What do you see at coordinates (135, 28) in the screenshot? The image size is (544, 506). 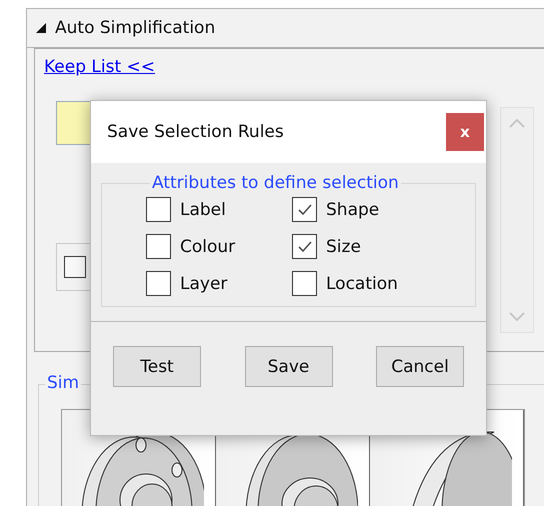 I see `panel-title: Auto Simplification` at bounding box center [135, 28].